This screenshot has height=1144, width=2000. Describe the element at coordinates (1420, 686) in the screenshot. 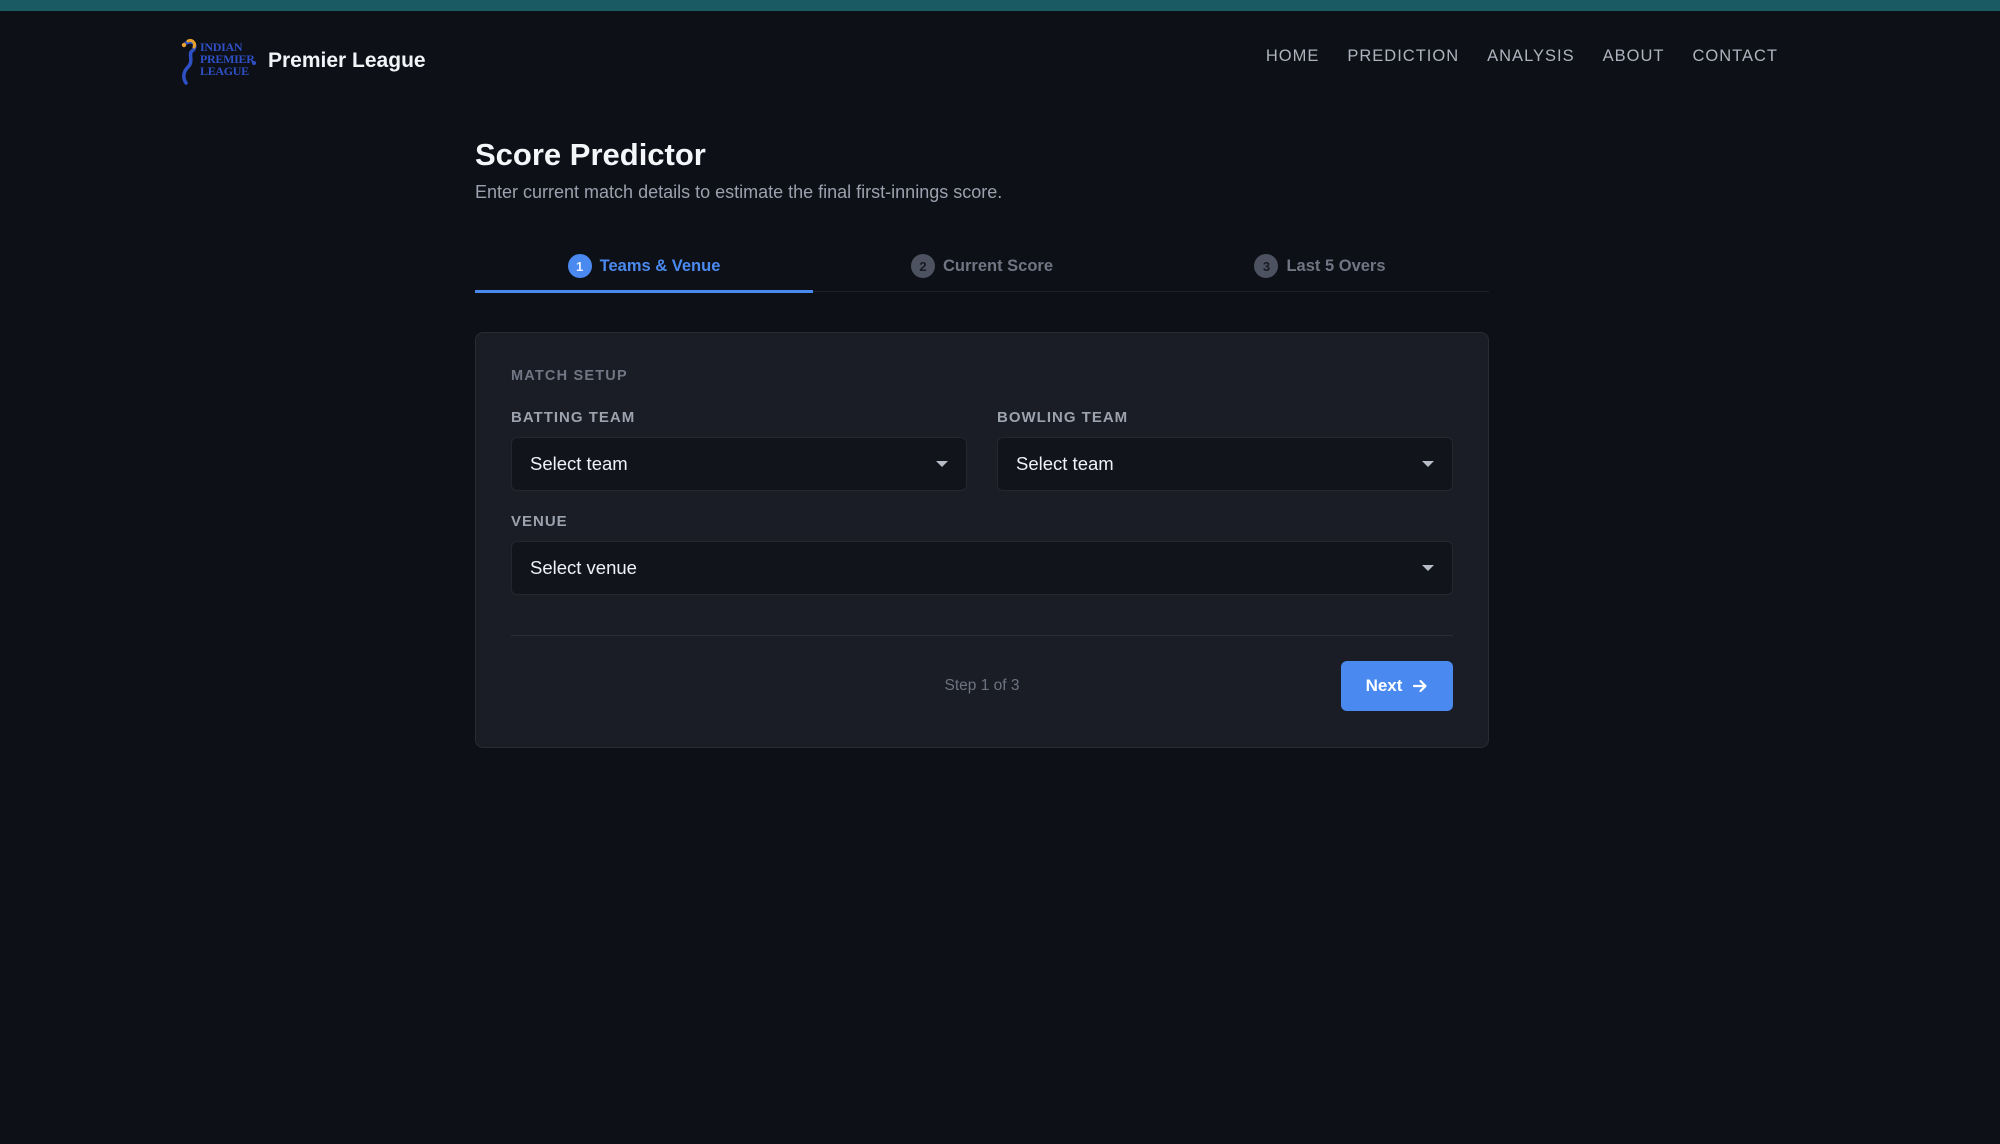

I see `arrow-right-icon` at that location.